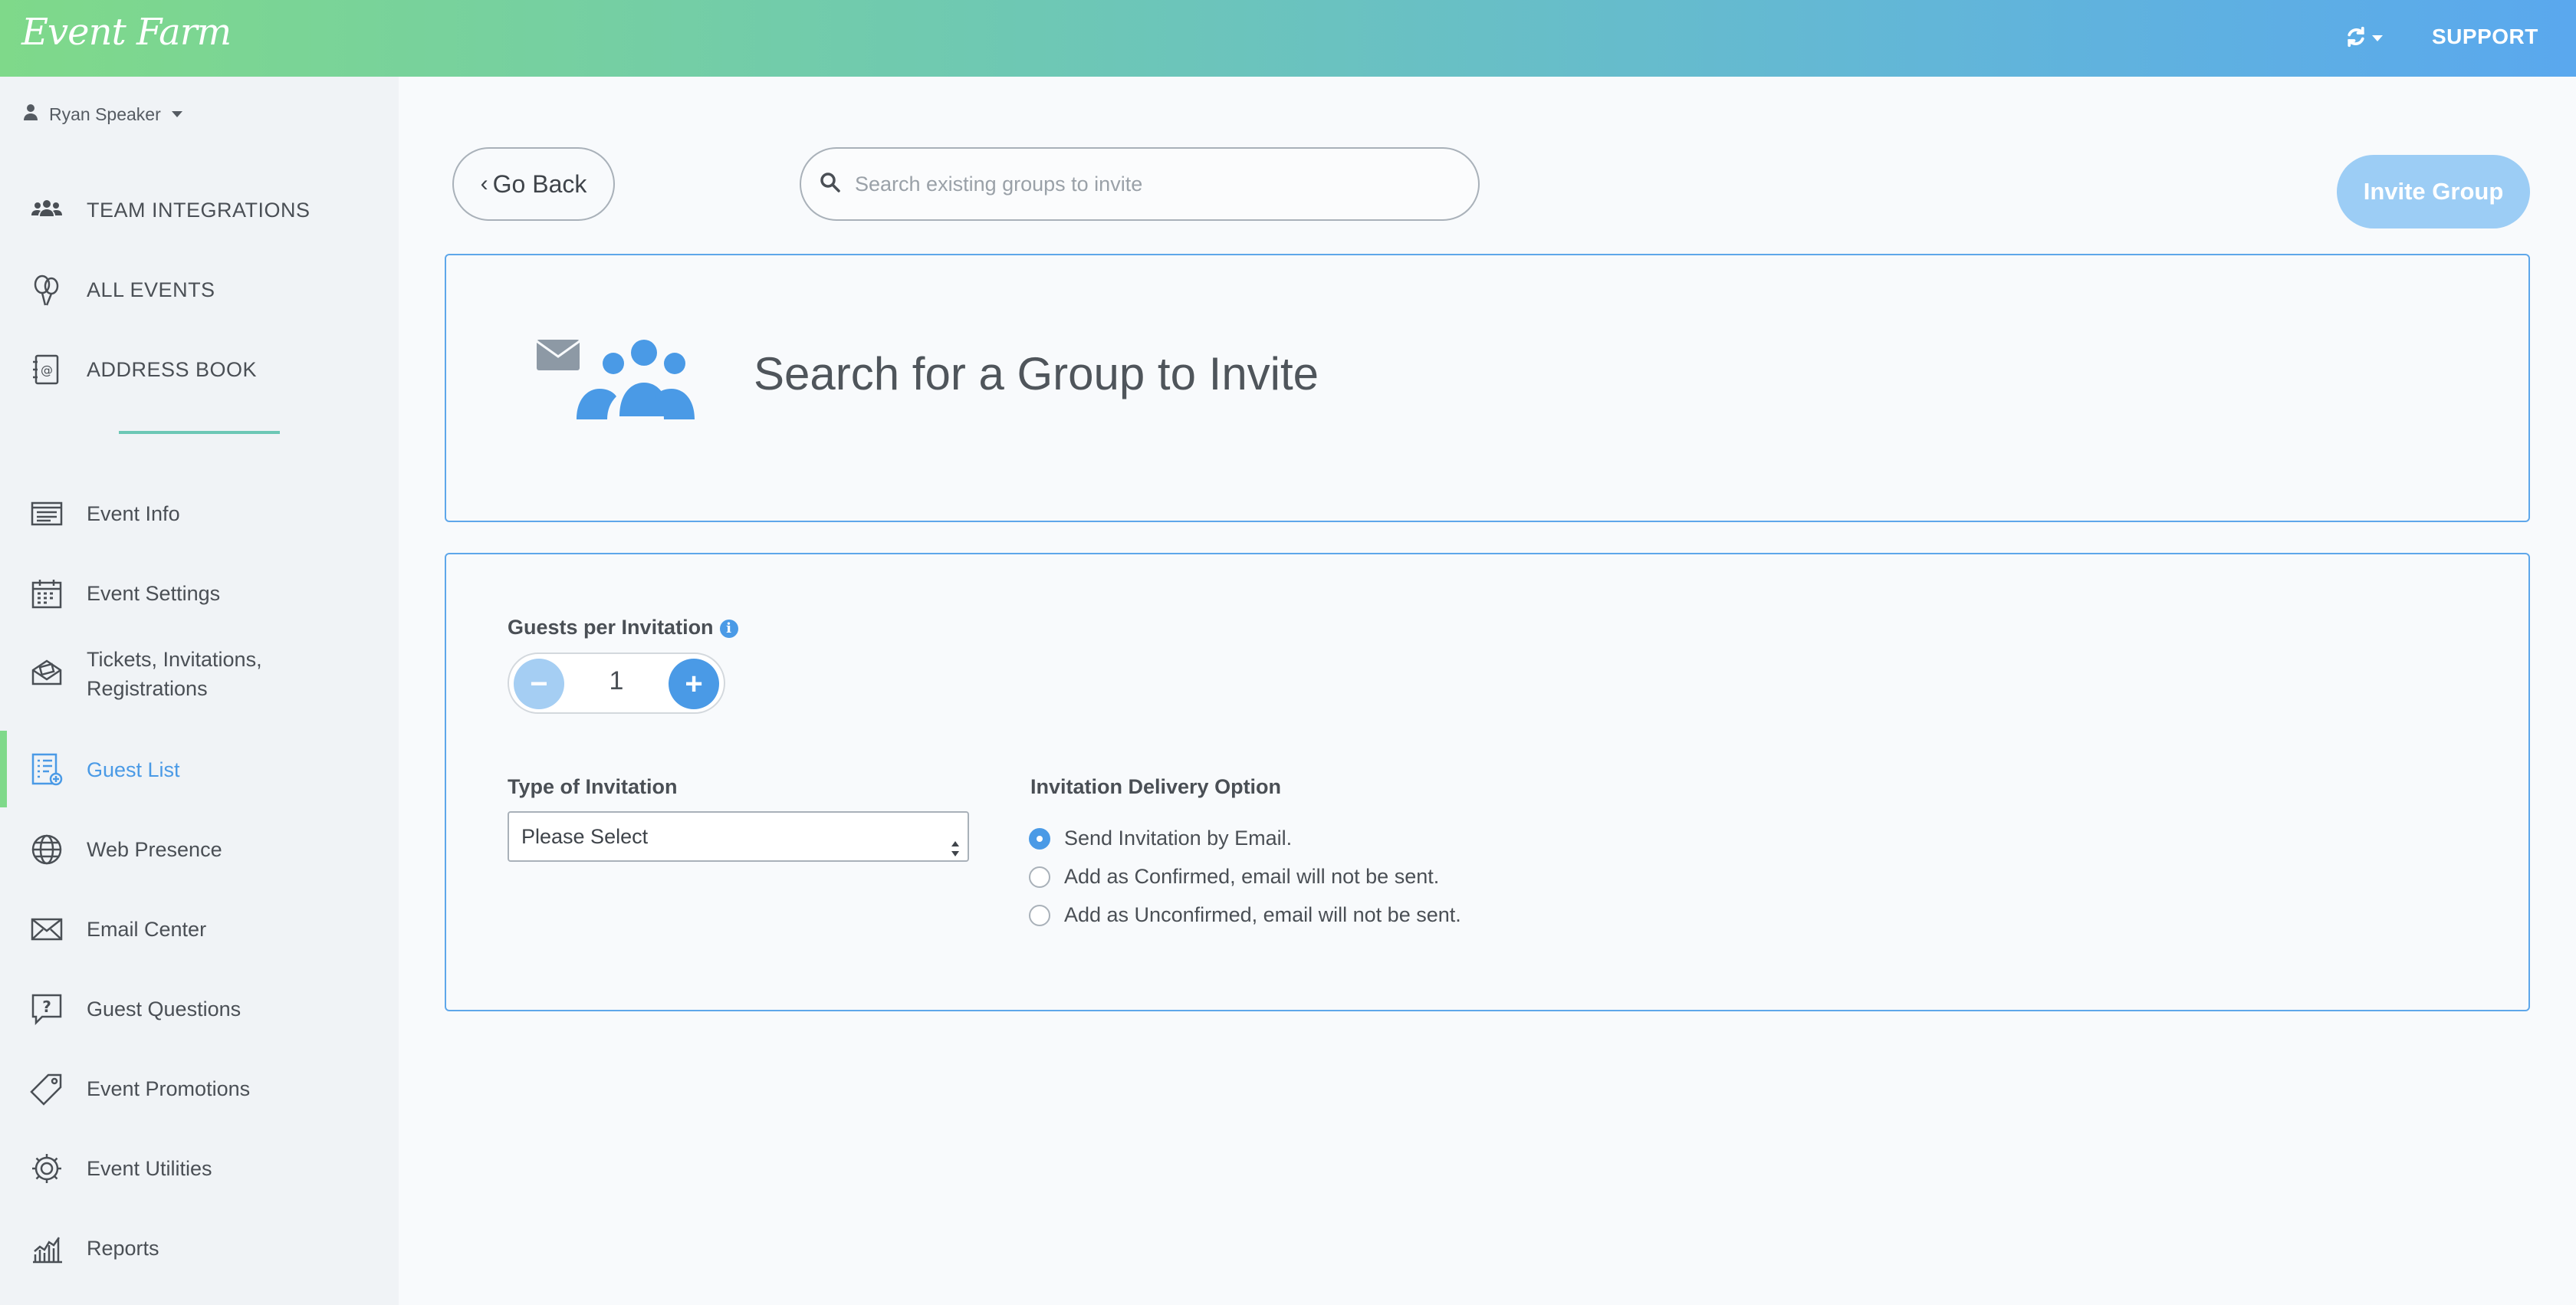 The image size is (2576, 1305). I want to click on sidebar-item-email-center: Email Center, so click(199, 929).